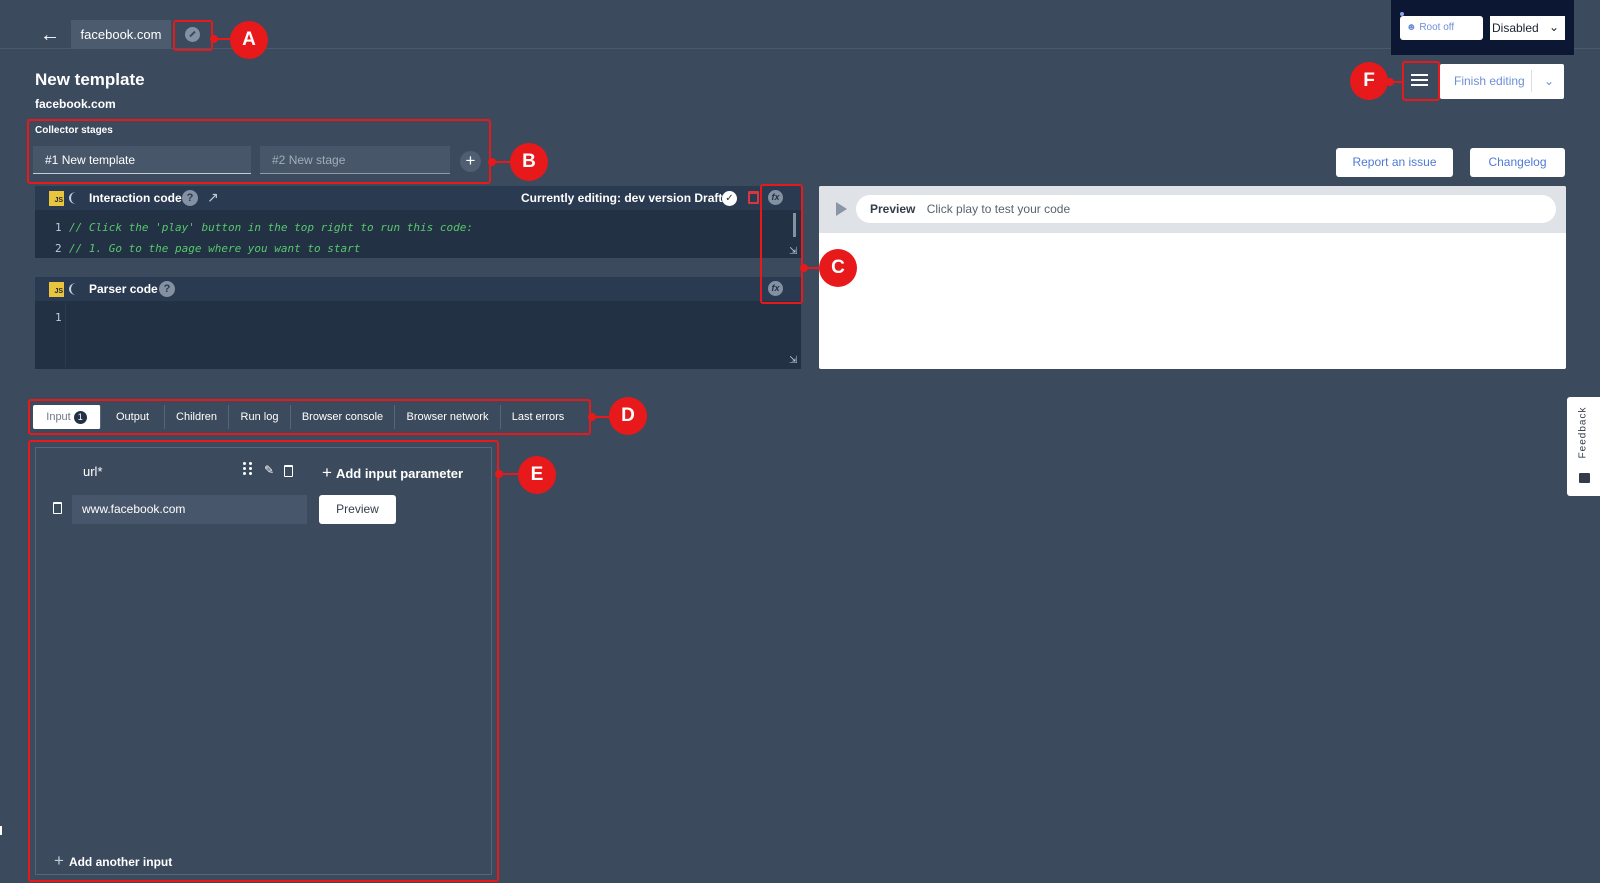 This screenshot has width=1600, height=883. I want to click on preview-header: Preview Click play to test your code, so click(1192, 209).